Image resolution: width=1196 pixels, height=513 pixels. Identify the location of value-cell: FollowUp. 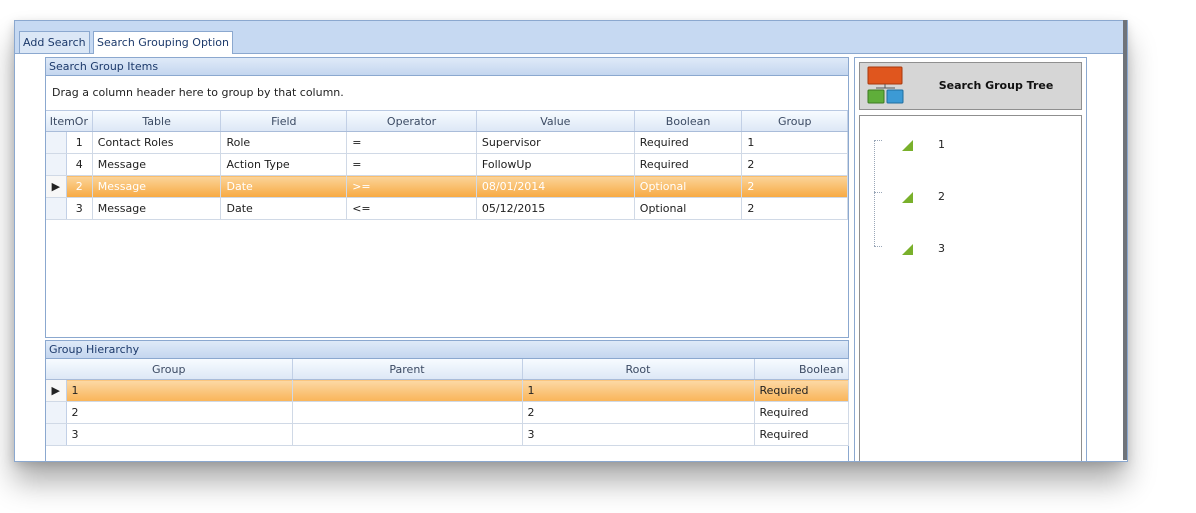
(555, 164).